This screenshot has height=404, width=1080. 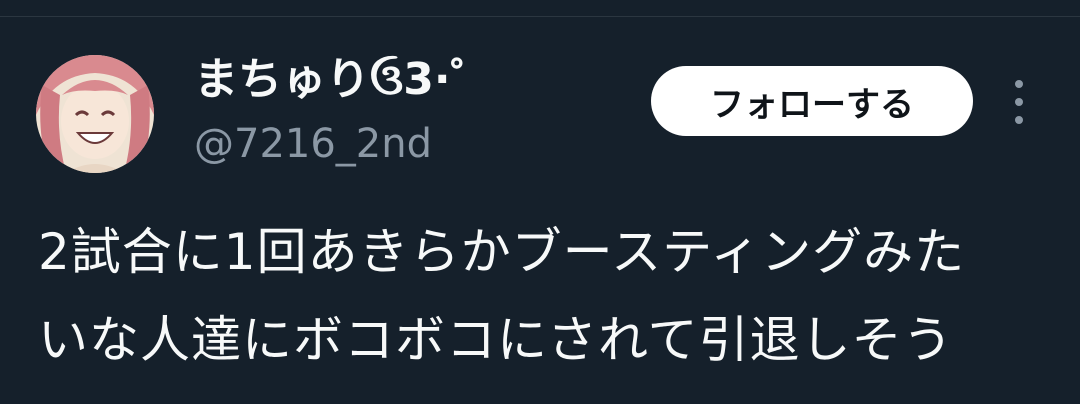 What do you see at coordinates (496, 340) in the screenshot?
I see `tweet-line: いな人達にボコボコにされて引退しそう` at bounding box center [496, 340].